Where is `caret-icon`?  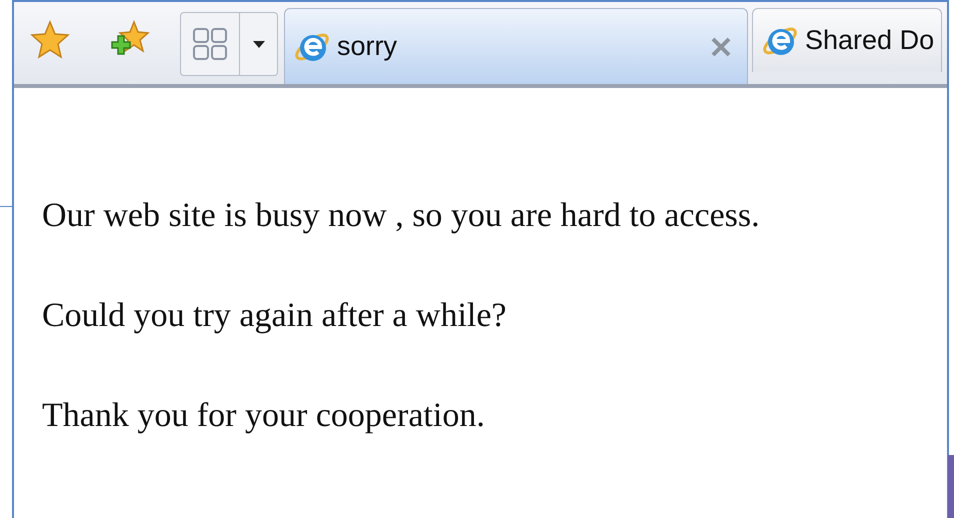
caret-icon is located at coordinates (258, 44).